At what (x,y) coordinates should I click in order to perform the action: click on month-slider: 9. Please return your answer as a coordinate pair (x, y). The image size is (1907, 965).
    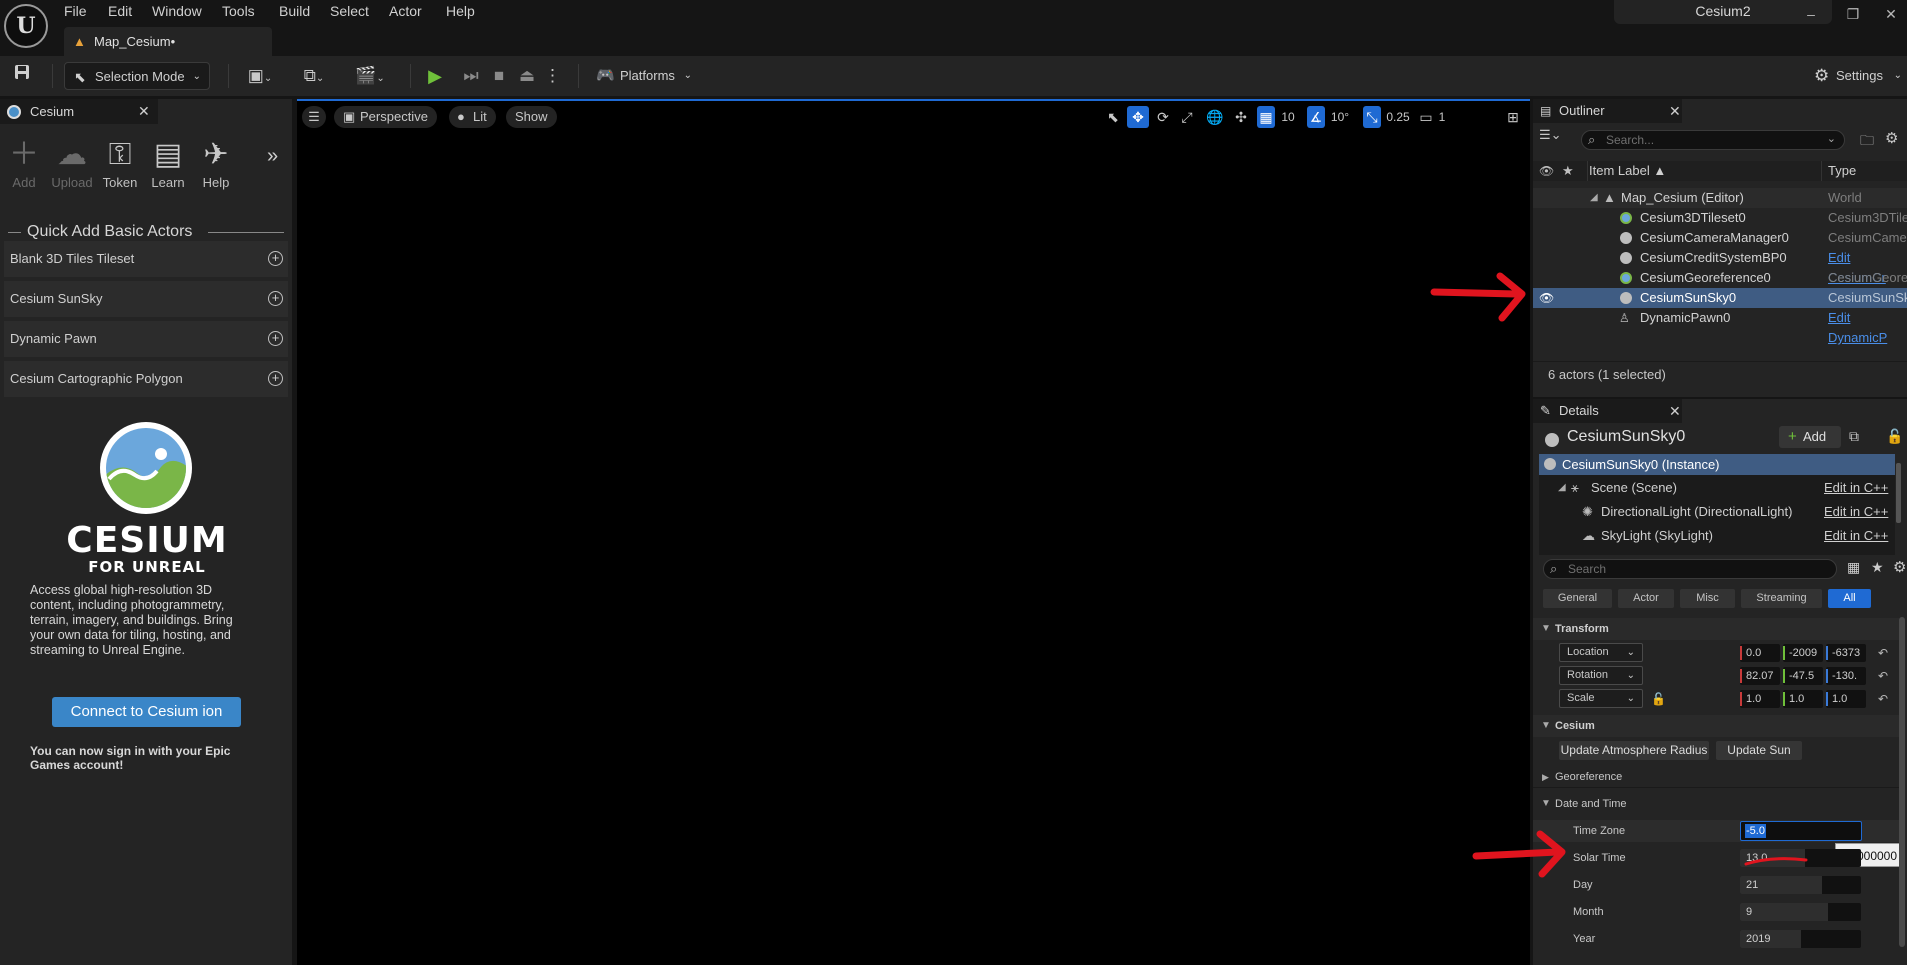
    Looking at the image, I should click on (1800, 912).